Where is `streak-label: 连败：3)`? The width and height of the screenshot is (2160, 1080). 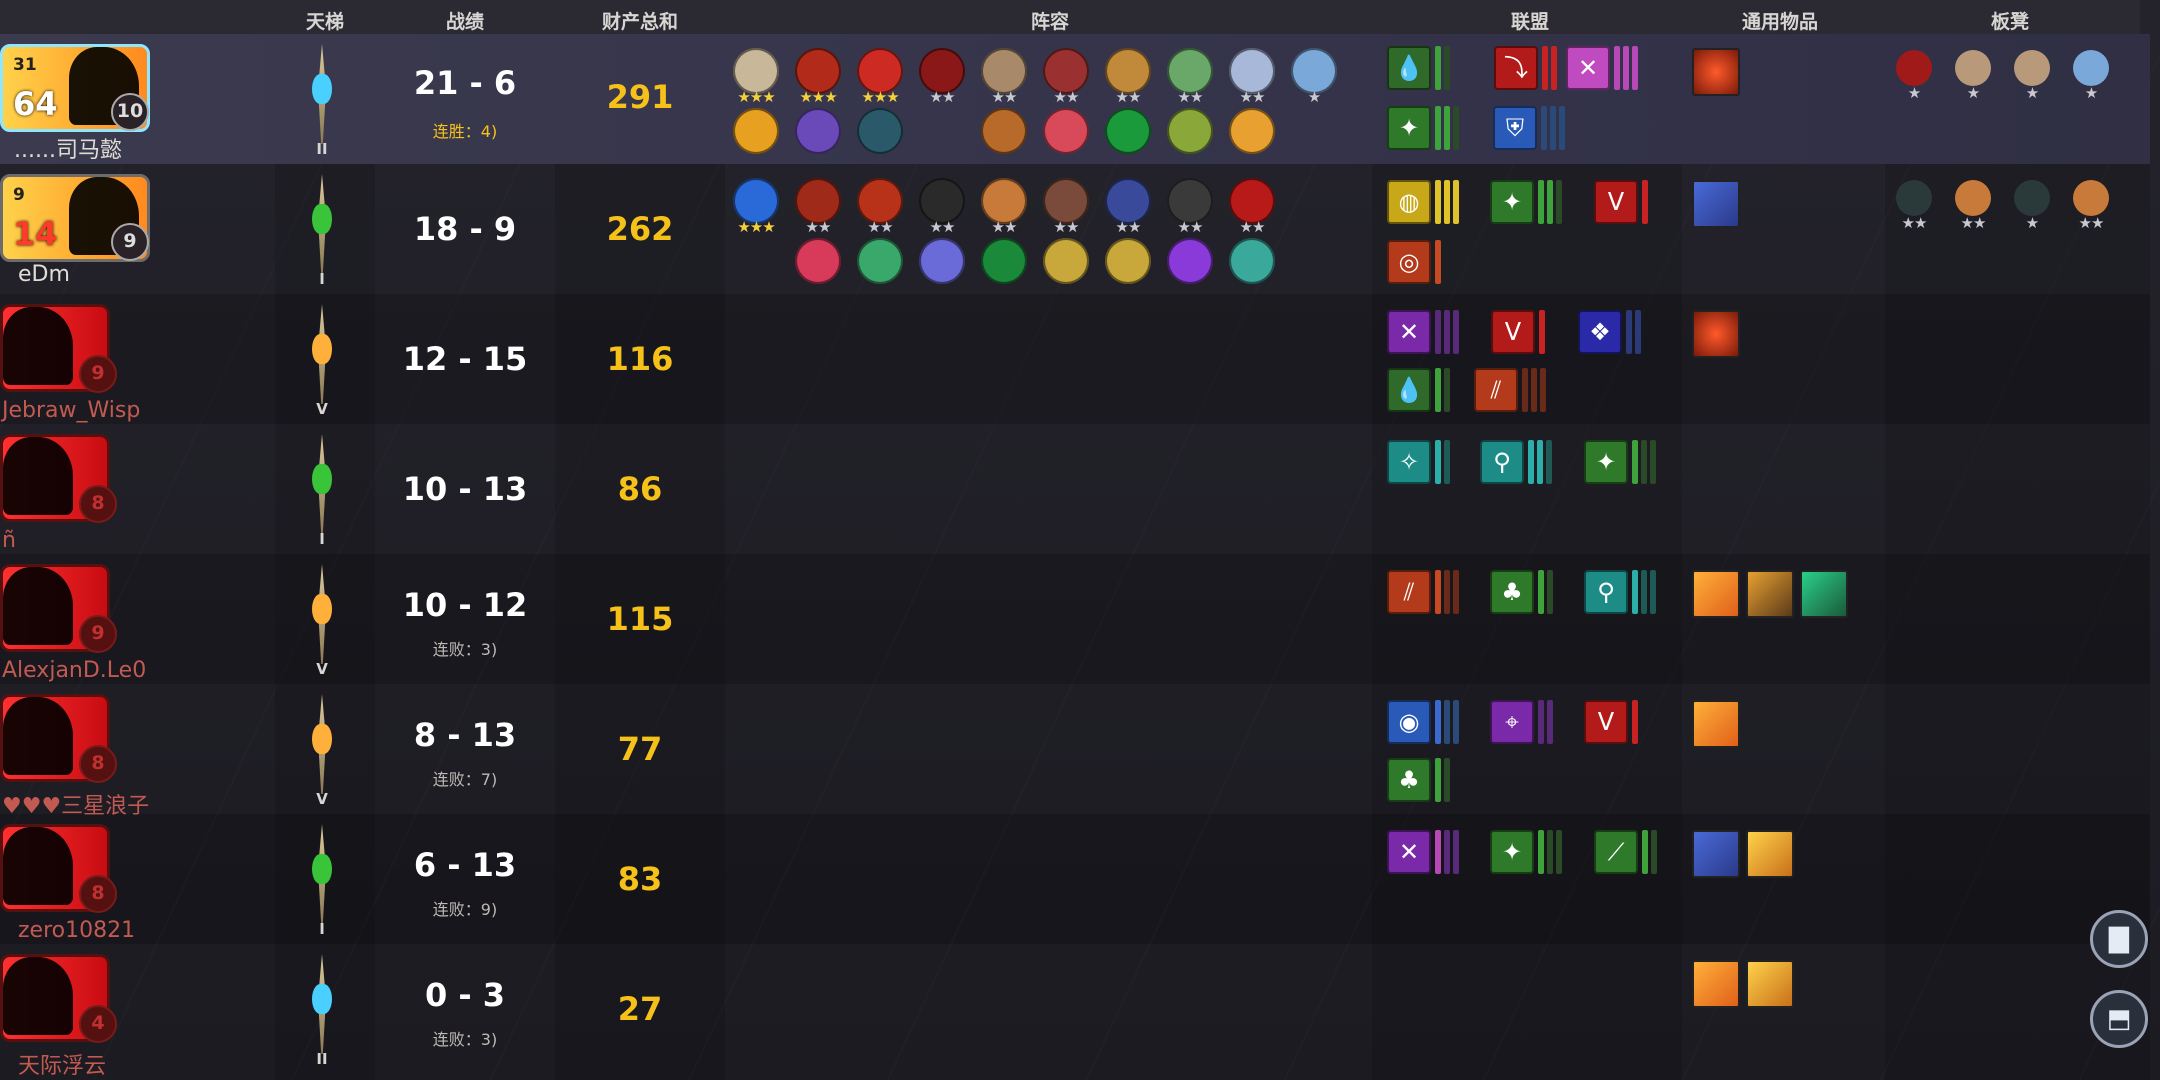
streak-label: 连败：3) is located at coordinates (465, 1039).